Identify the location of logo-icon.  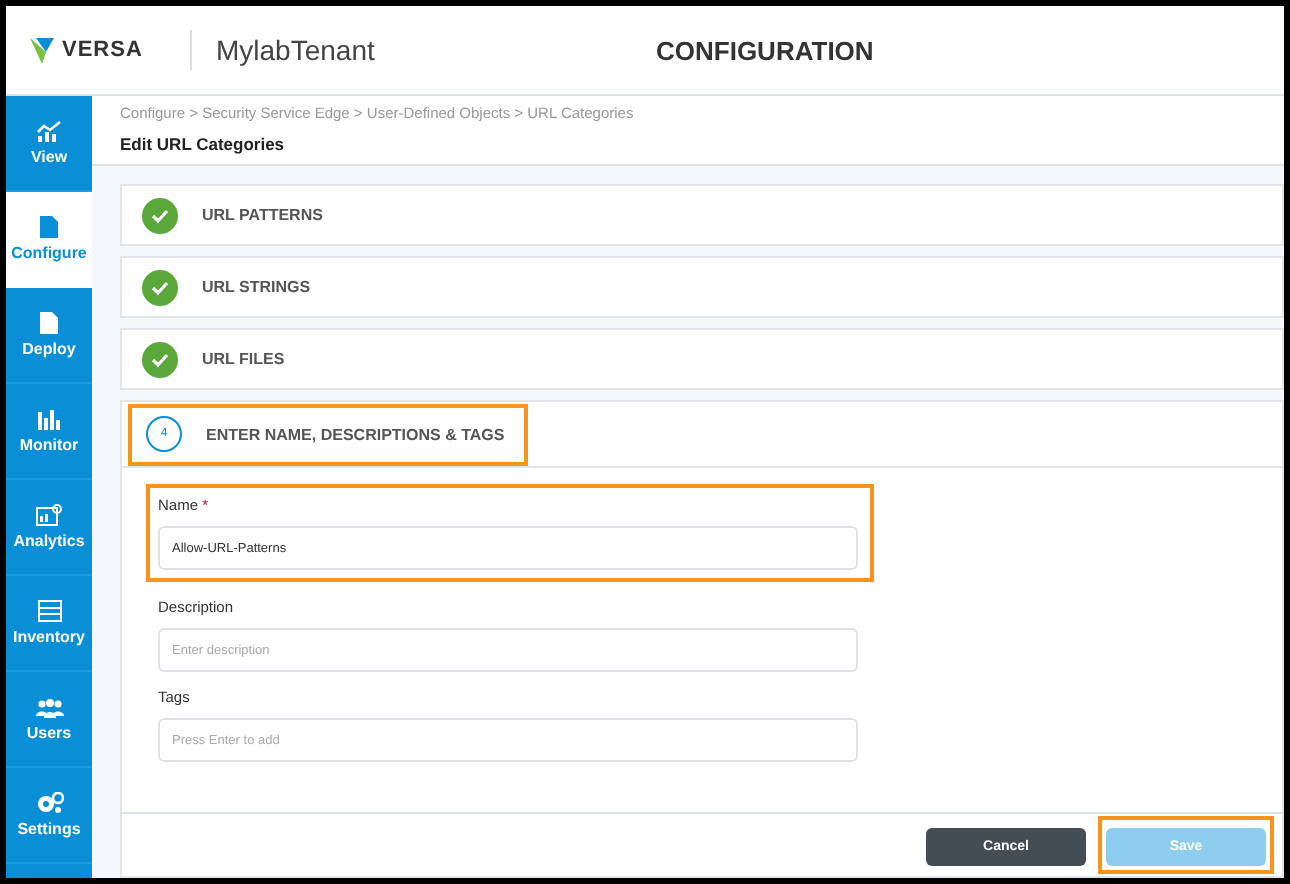
(42, 50).